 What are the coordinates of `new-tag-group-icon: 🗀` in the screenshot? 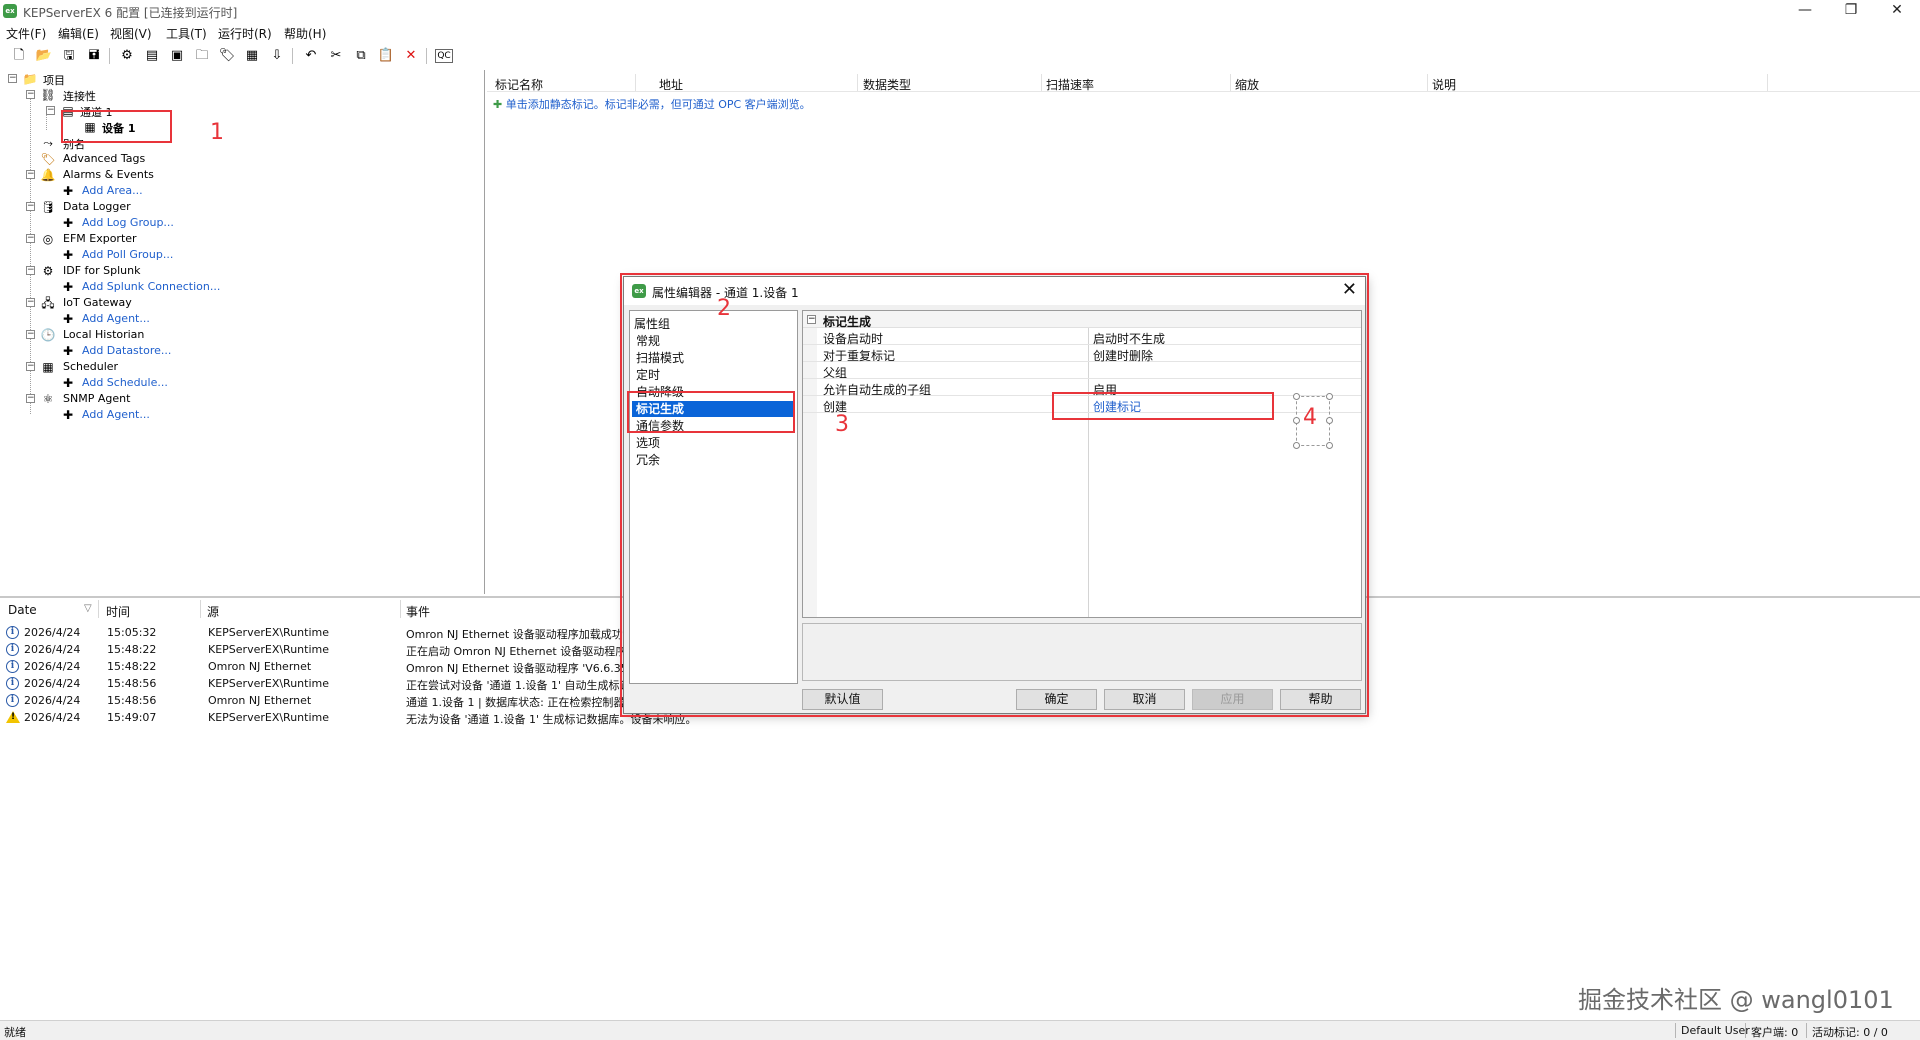 It's located at (202, 56).